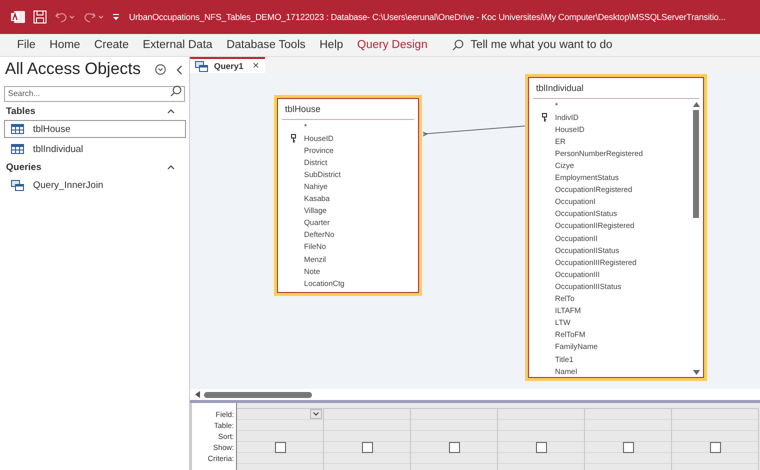  I want to click on collapse-icon, so click(179, 69).